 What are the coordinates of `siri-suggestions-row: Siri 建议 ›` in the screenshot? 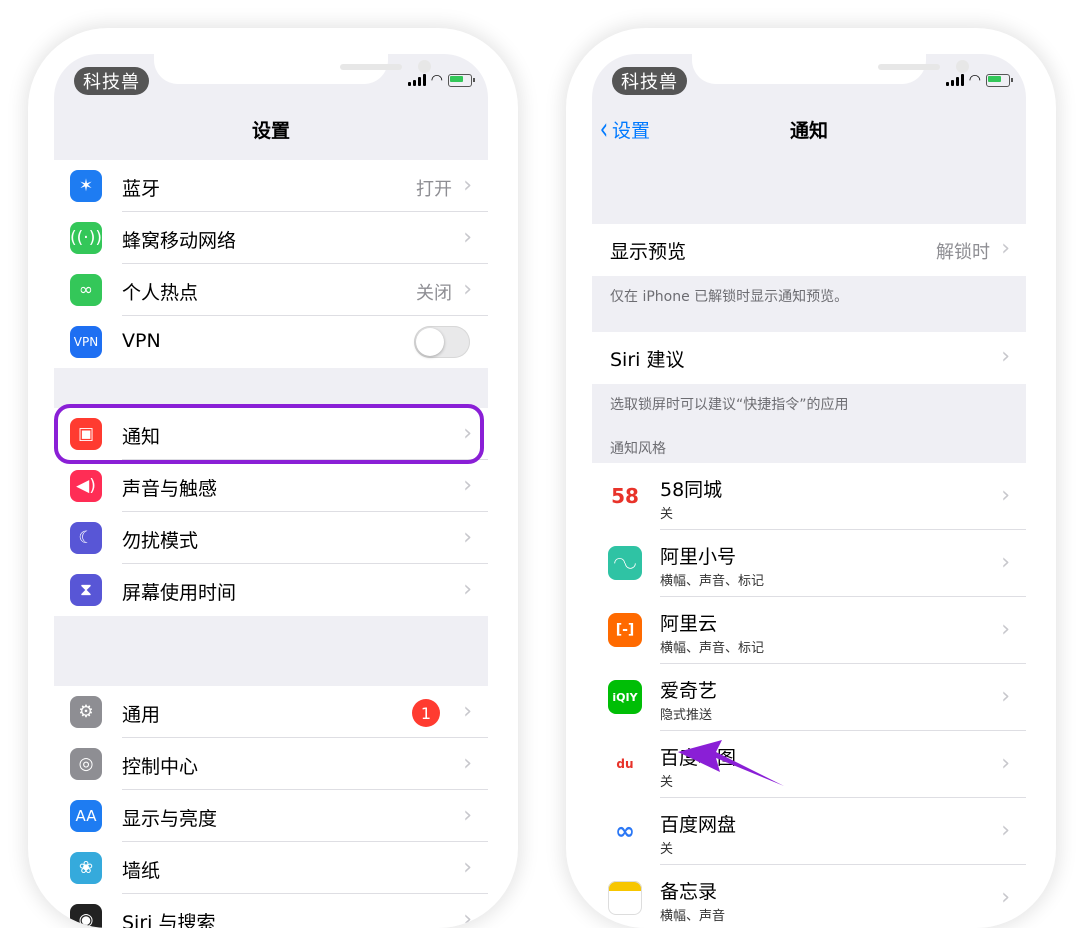 It's located at (809, 358).